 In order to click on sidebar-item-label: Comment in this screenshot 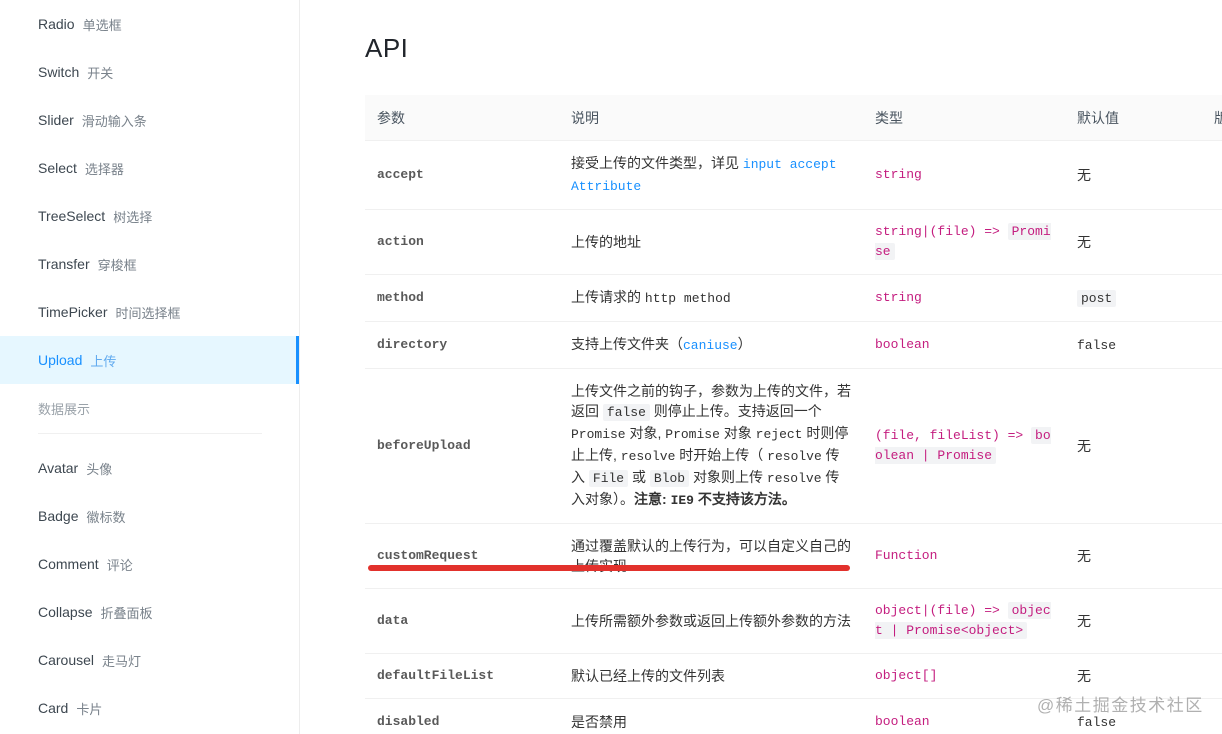, I will do `click(68, 564)`.